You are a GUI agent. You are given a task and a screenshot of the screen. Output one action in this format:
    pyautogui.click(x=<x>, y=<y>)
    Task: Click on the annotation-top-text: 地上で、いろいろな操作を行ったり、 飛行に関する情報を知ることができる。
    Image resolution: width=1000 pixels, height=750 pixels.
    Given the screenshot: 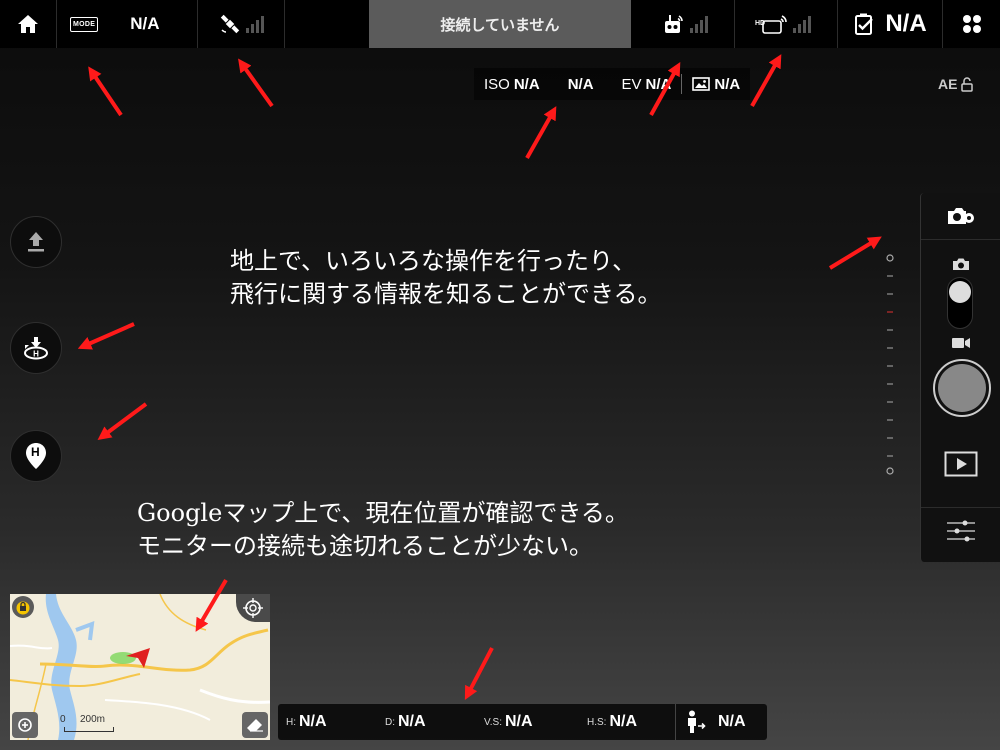 What is the action you would take?
    pyautogui.click(x=446, y=278)
    